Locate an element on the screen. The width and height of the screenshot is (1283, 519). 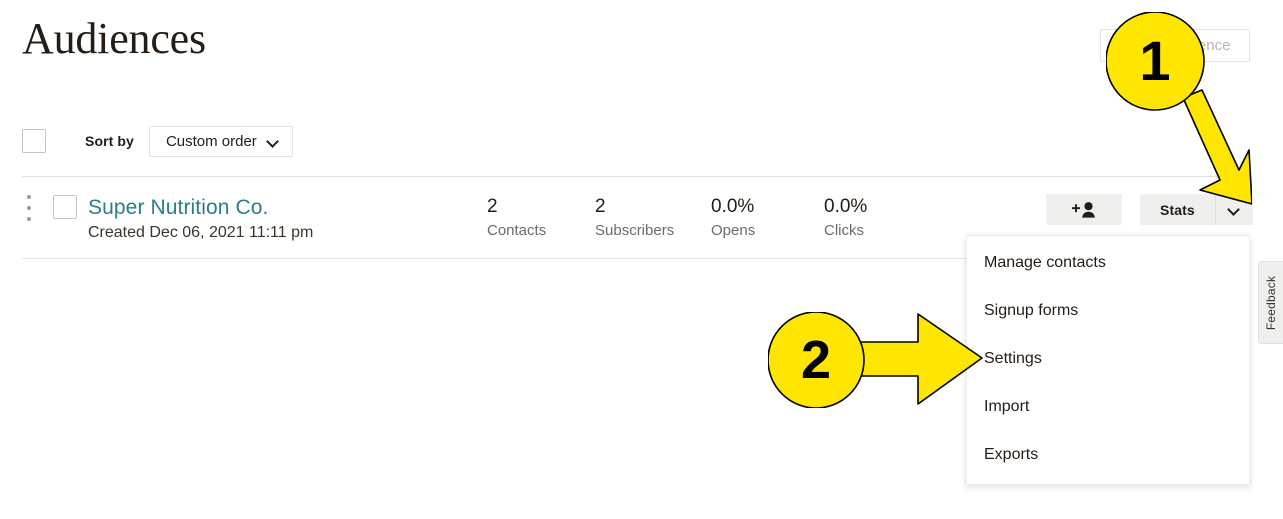
callout-1-number: 1 is located at coordinates (1155, 60).